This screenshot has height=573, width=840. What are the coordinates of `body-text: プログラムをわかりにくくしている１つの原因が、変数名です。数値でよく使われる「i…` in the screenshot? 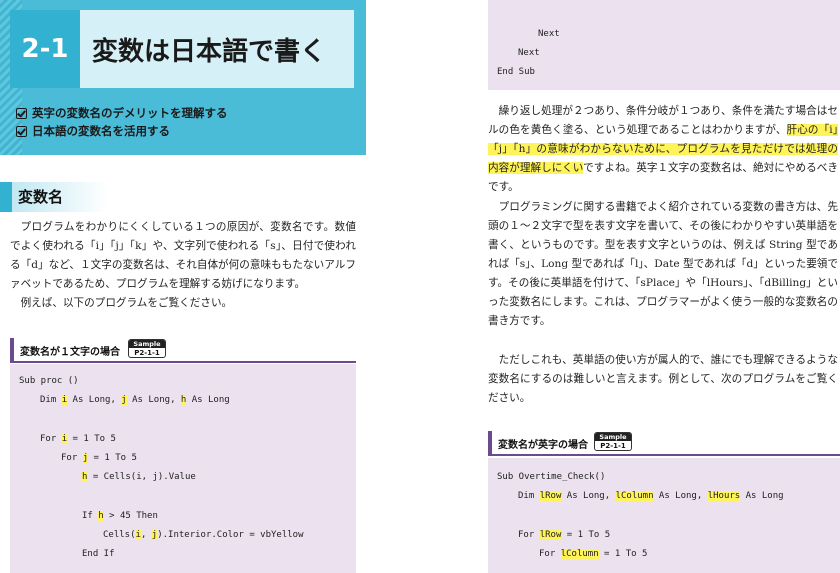 It's located at (183, 265).